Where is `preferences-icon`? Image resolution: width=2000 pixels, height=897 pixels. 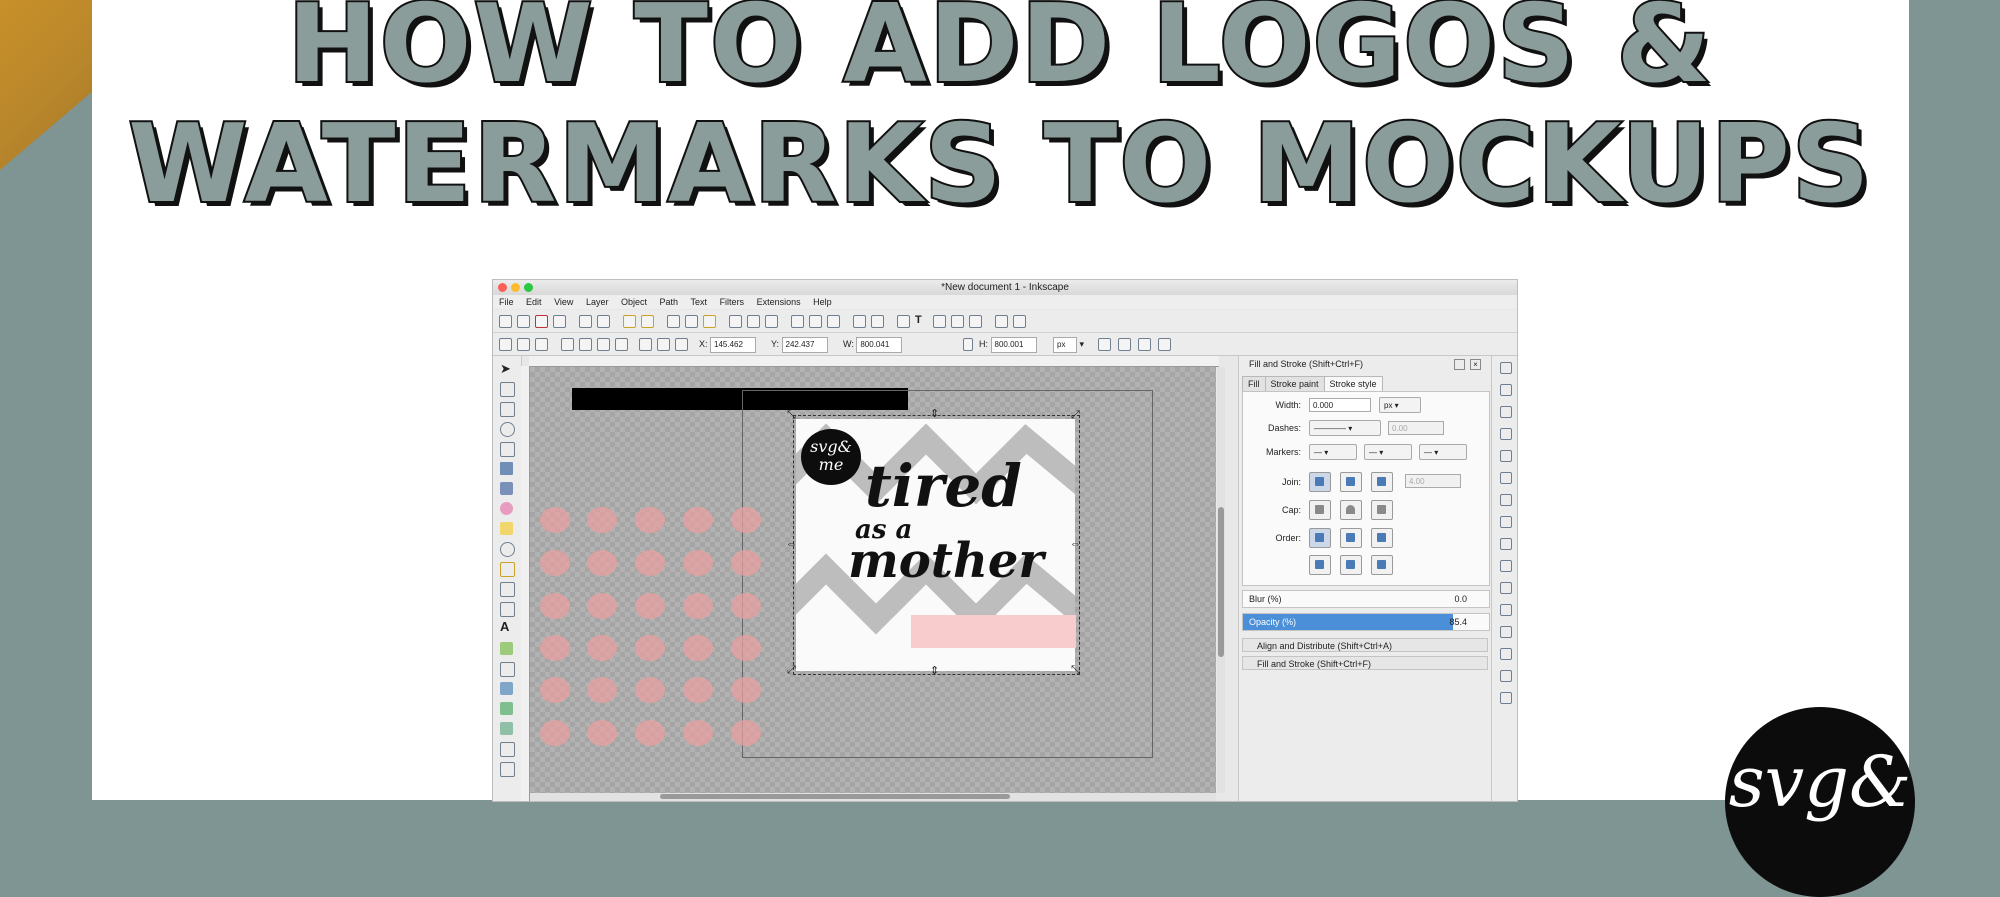
preferences-icon is located at coordinates (1019, 321).